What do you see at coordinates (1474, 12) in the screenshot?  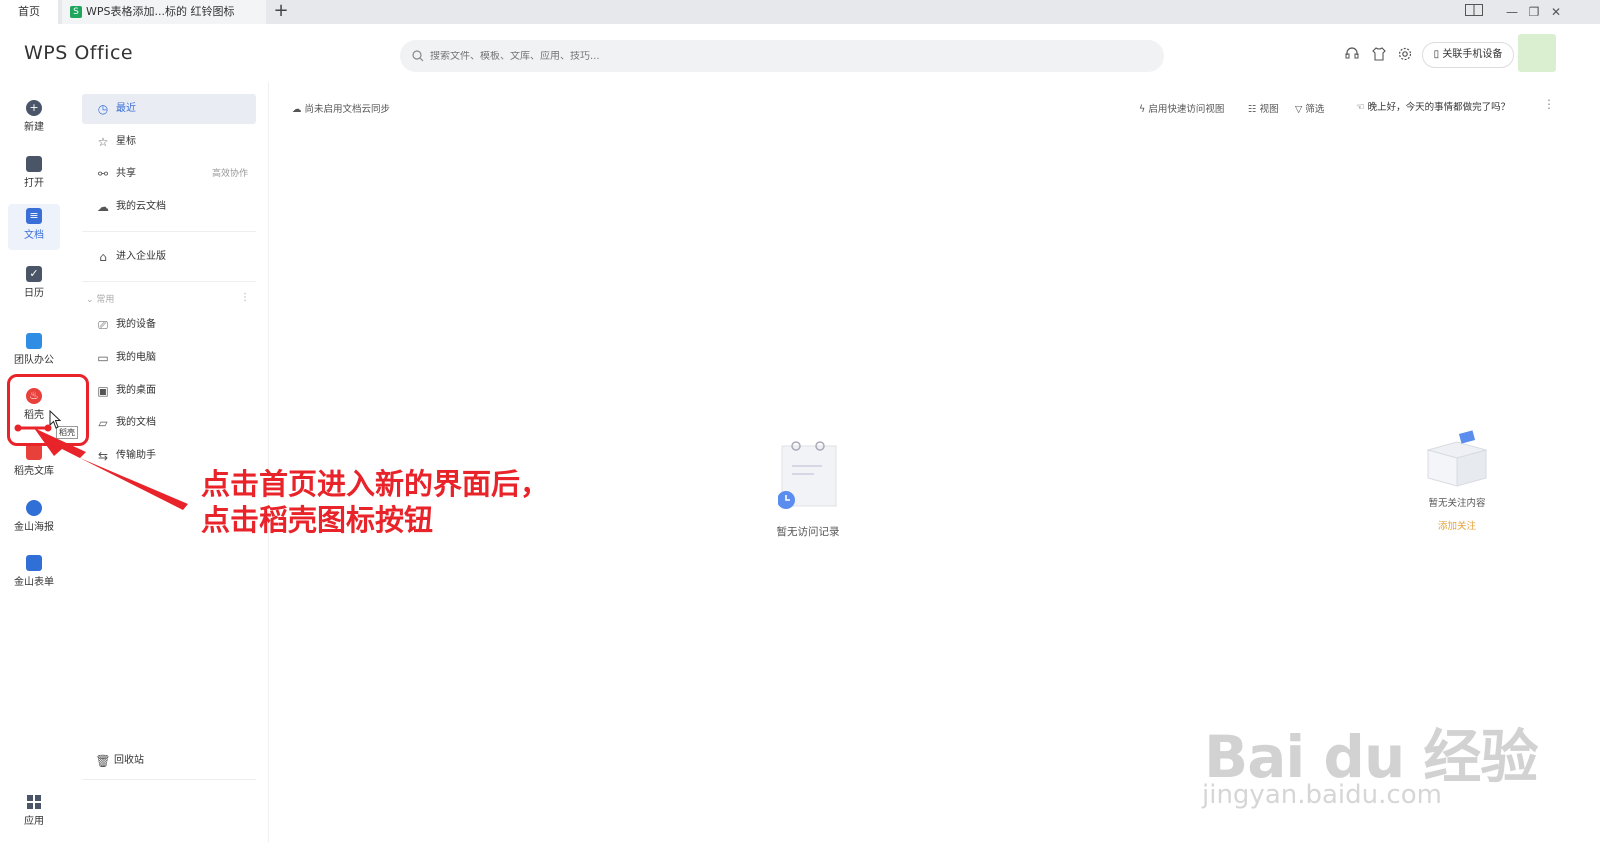 I see `layout-toggle-icon` at bounding box center [1474, 12].